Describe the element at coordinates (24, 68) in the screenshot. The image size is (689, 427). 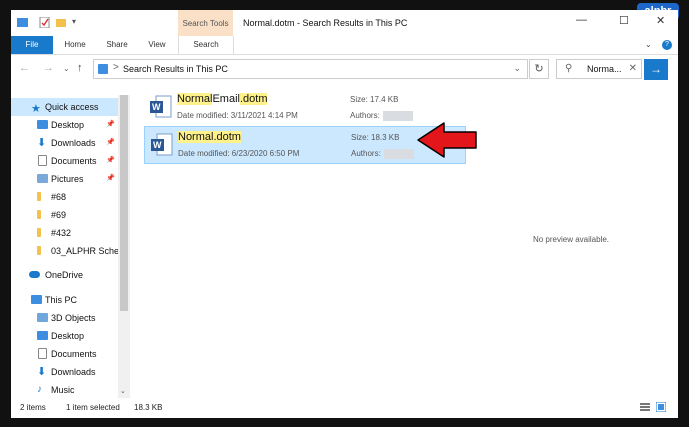
I see `back-button: ←` at that location.